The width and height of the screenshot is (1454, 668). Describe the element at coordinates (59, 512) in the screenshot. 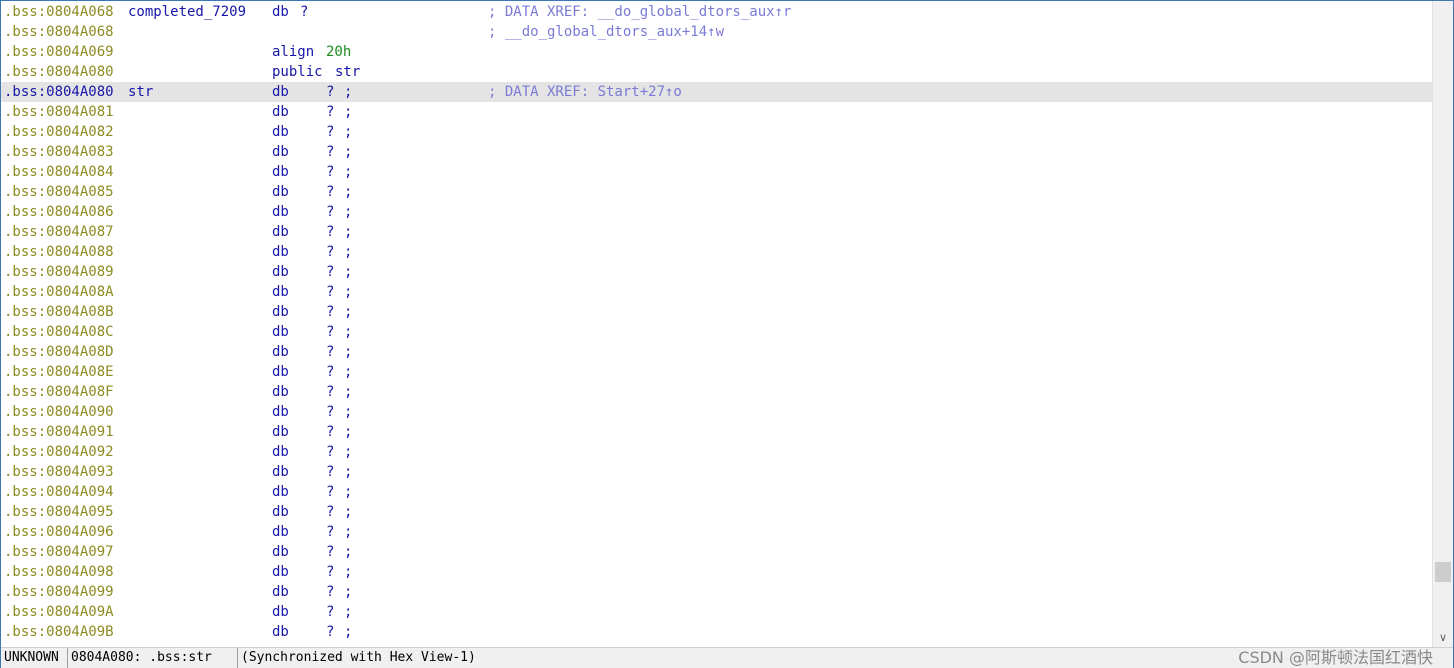

I see `line-address: .bss:0804A095` at that location.